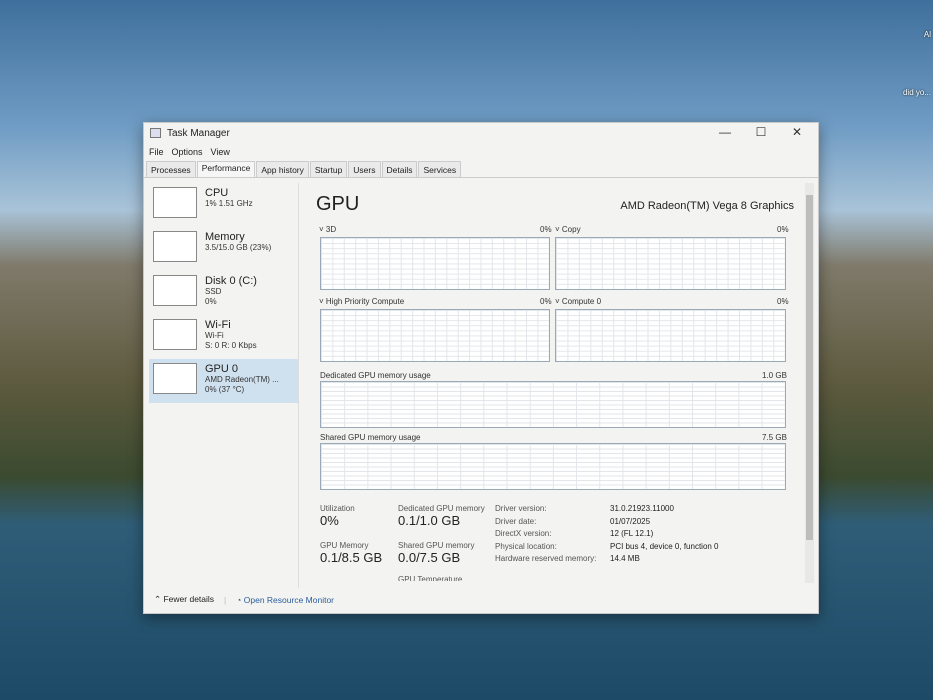 This screenshot has height=700, width=933. Describe the element at coordinates (218, 325) in the screenshot. I see `item-title: Wi-Fi` at that location.